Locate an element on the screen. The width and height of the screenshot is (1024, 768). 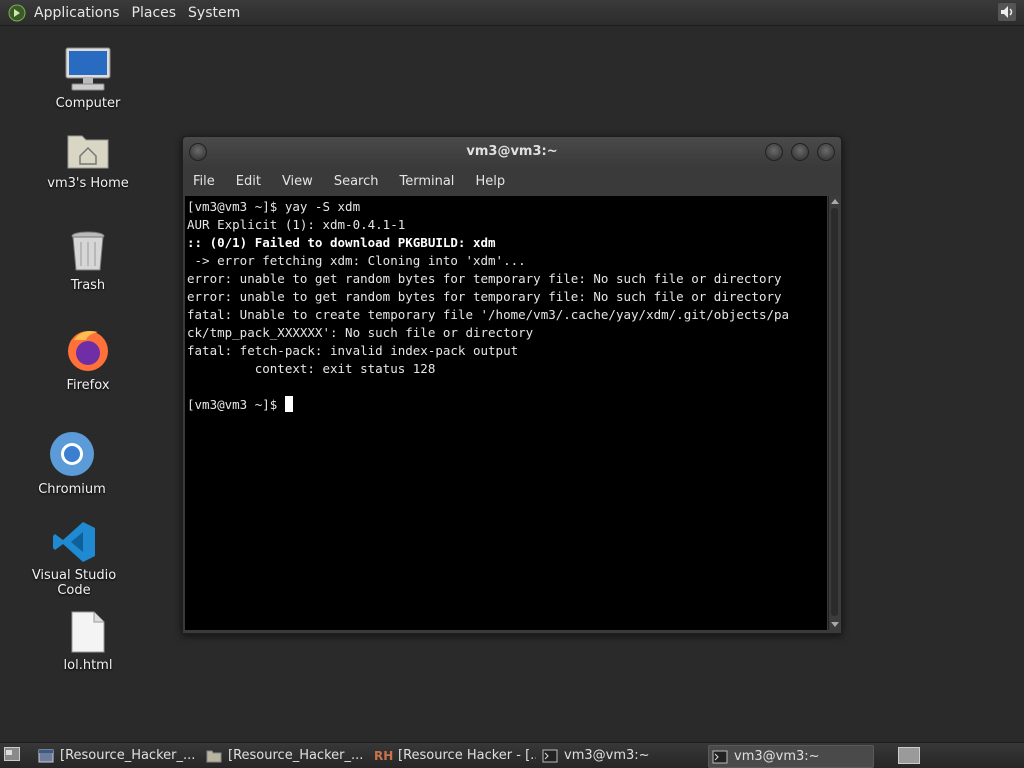
desktop-icon-label: lol.html is located at coordinates (88, 665).